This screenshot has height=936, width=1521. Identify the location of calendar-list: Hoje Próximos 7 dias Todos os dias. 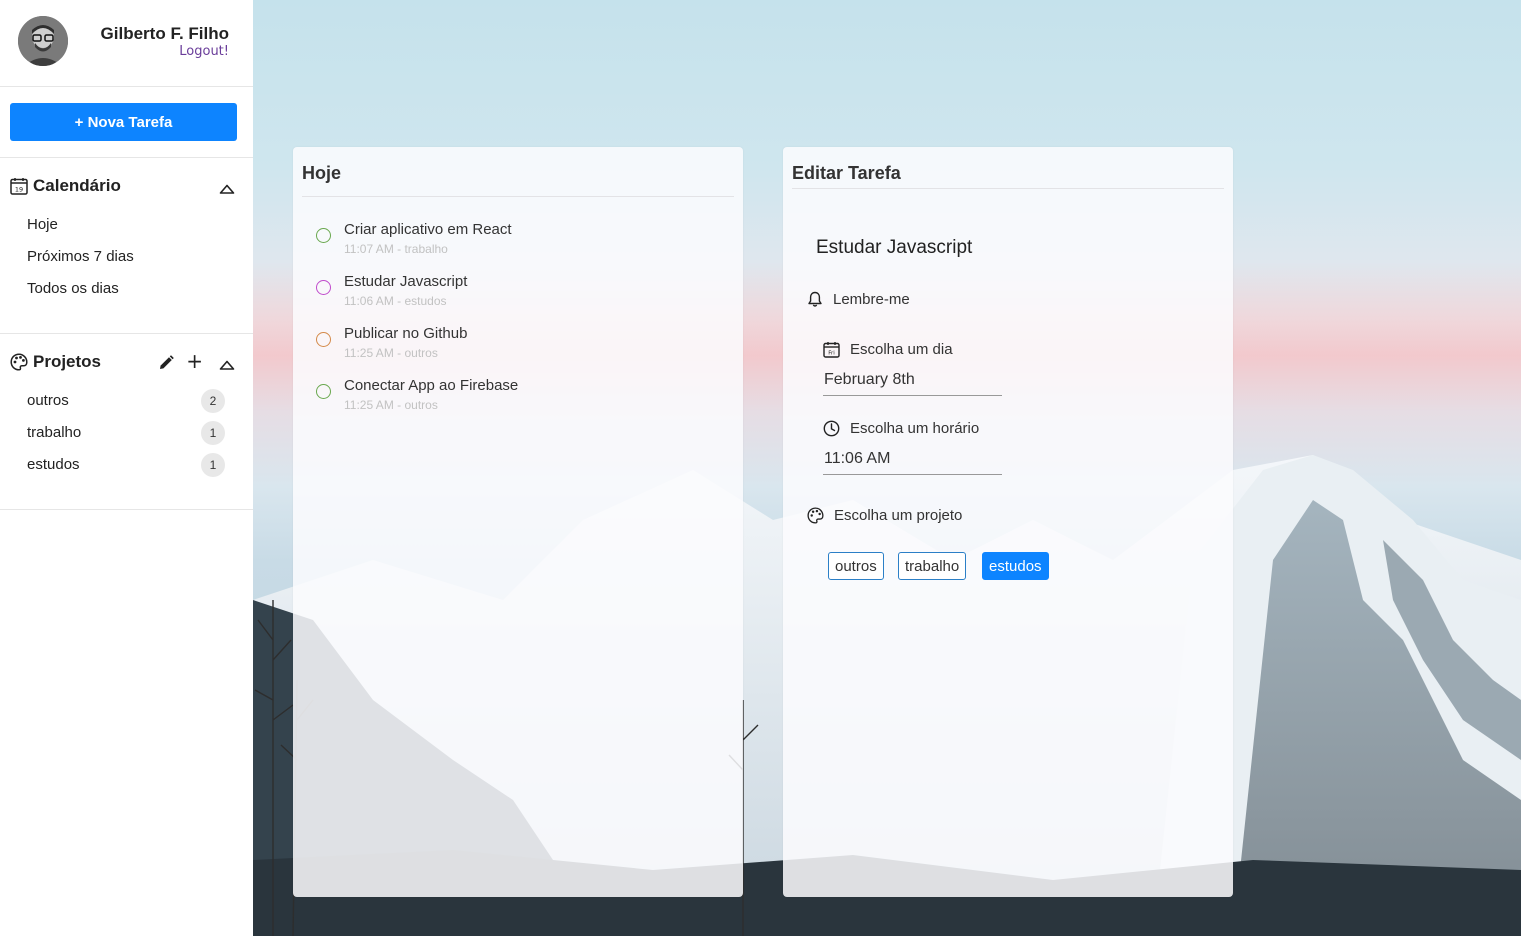
(80, 264).